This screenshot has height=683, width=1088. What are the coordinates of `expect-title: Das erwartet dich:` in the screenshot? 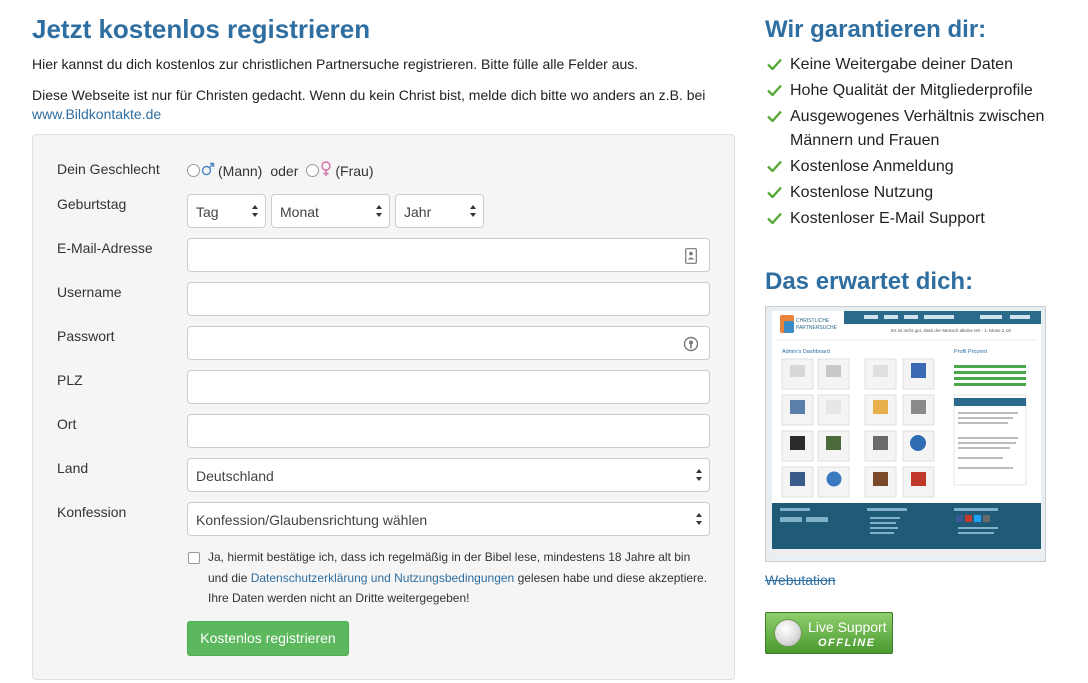 It's located at (869, 281).